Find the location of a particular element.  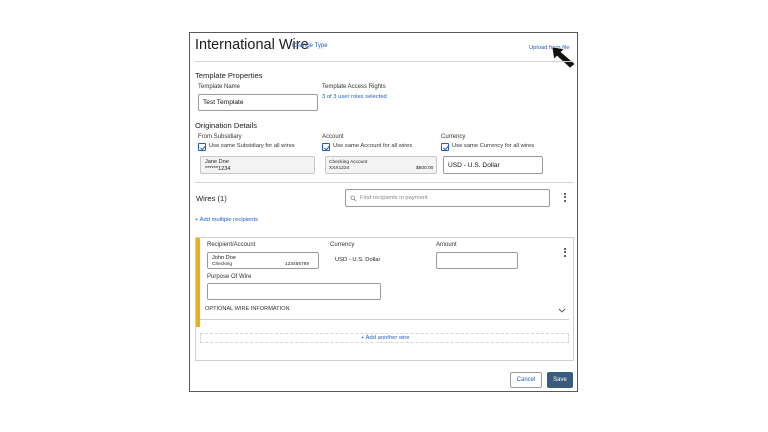

add-another-wire-area: + Add another wire is located at coordinates (384, 338).